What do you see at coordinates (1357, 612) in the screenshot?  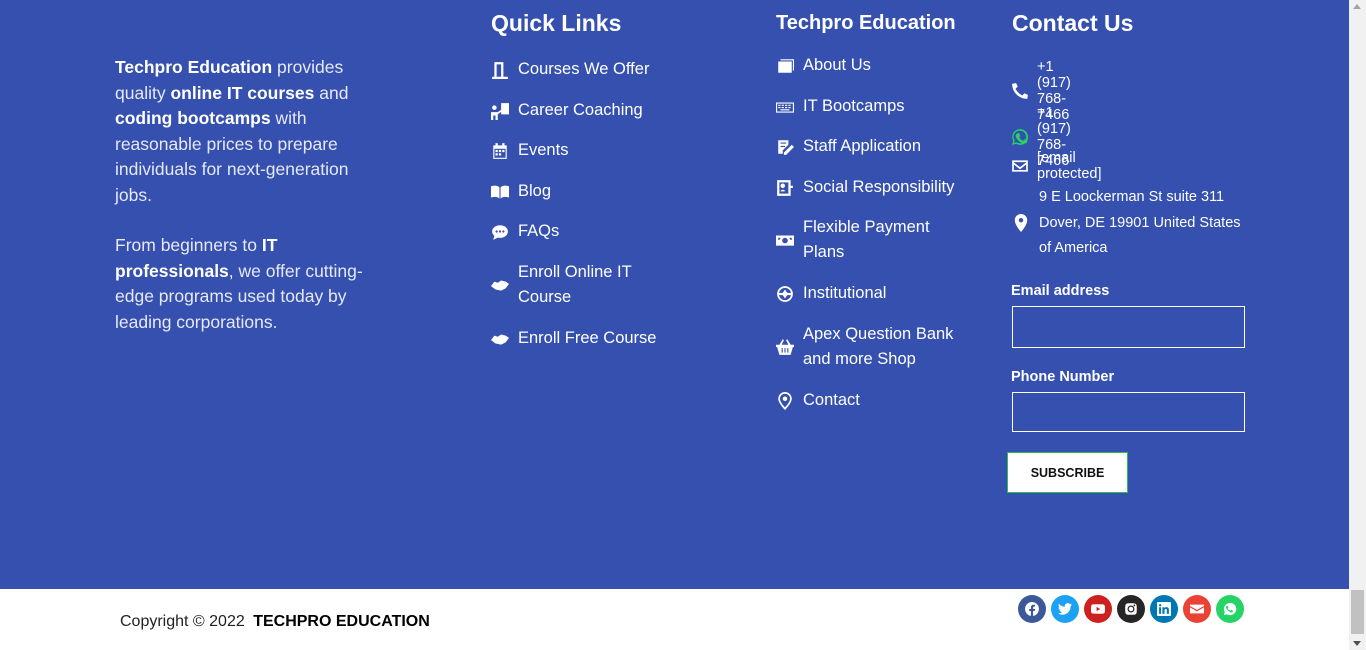 I see `scrollbar-thumb` at bounding box center [1357, 612].